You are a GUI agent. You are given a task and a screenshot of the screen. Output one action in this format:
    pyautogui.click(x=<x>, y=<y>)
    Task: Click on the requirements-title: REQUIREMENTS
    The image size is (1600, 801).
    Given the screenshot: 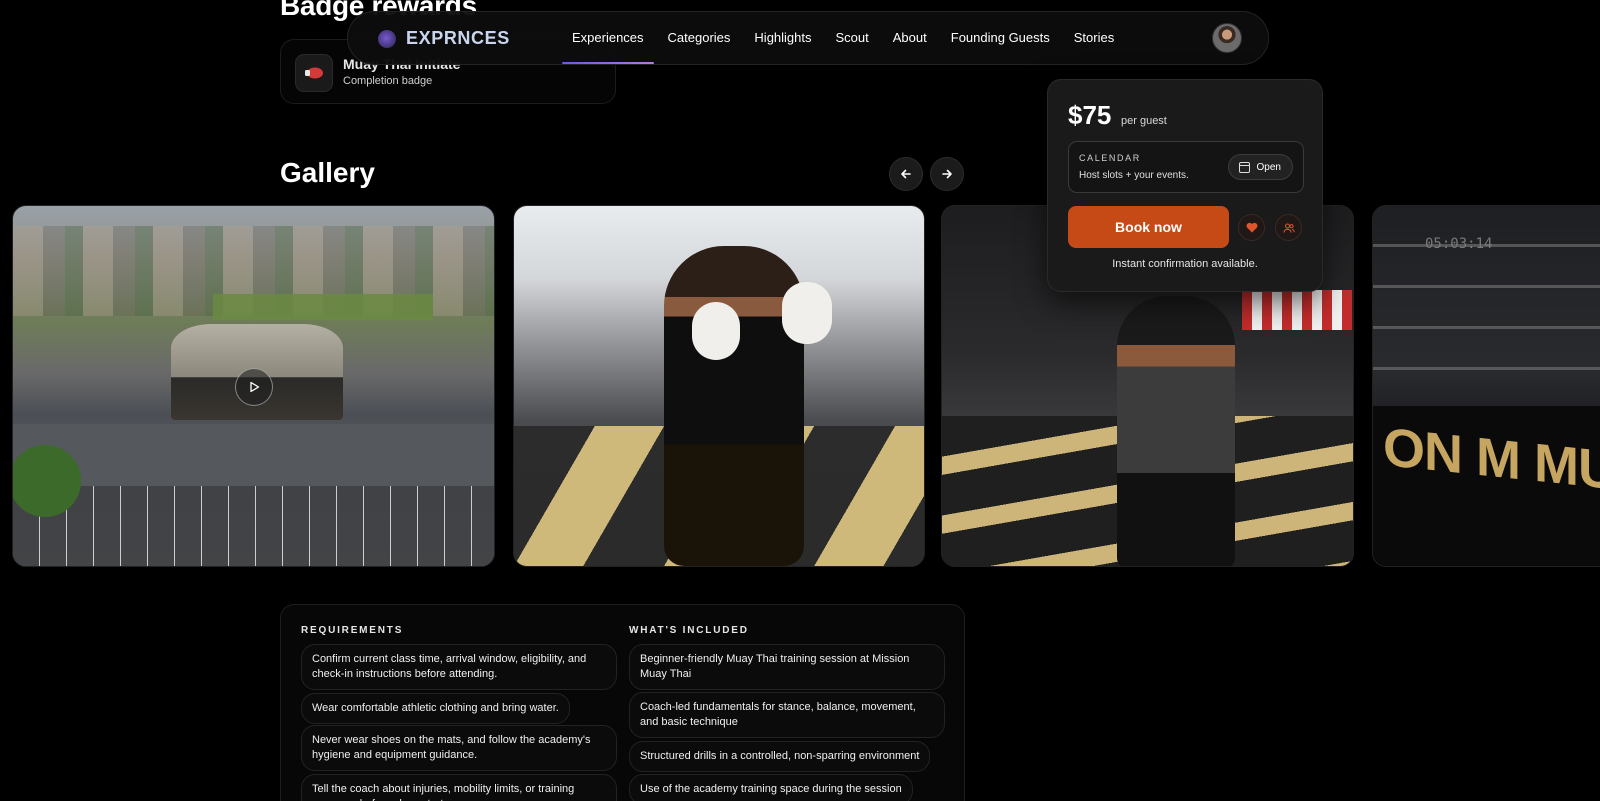 What is the action you would take?
    pyautogui.click(x=352, y=630)
    